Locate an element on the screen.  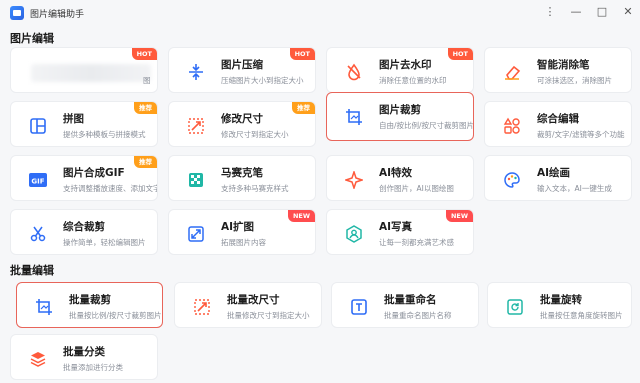
tool-card-crop: 图片裁剪 自由/按比例/按尺寸裁剪图片 is located at coordinates (400, 116).